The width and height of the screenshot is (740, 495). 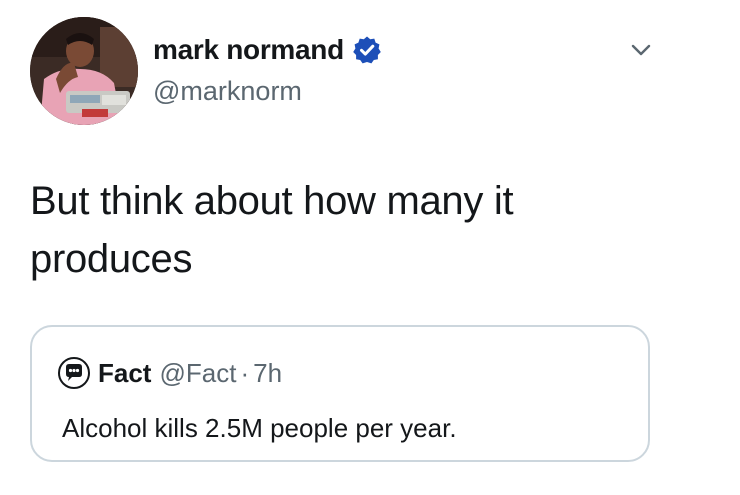 I want to click on author-handle: @marknorm, so click(x=227, y=91).